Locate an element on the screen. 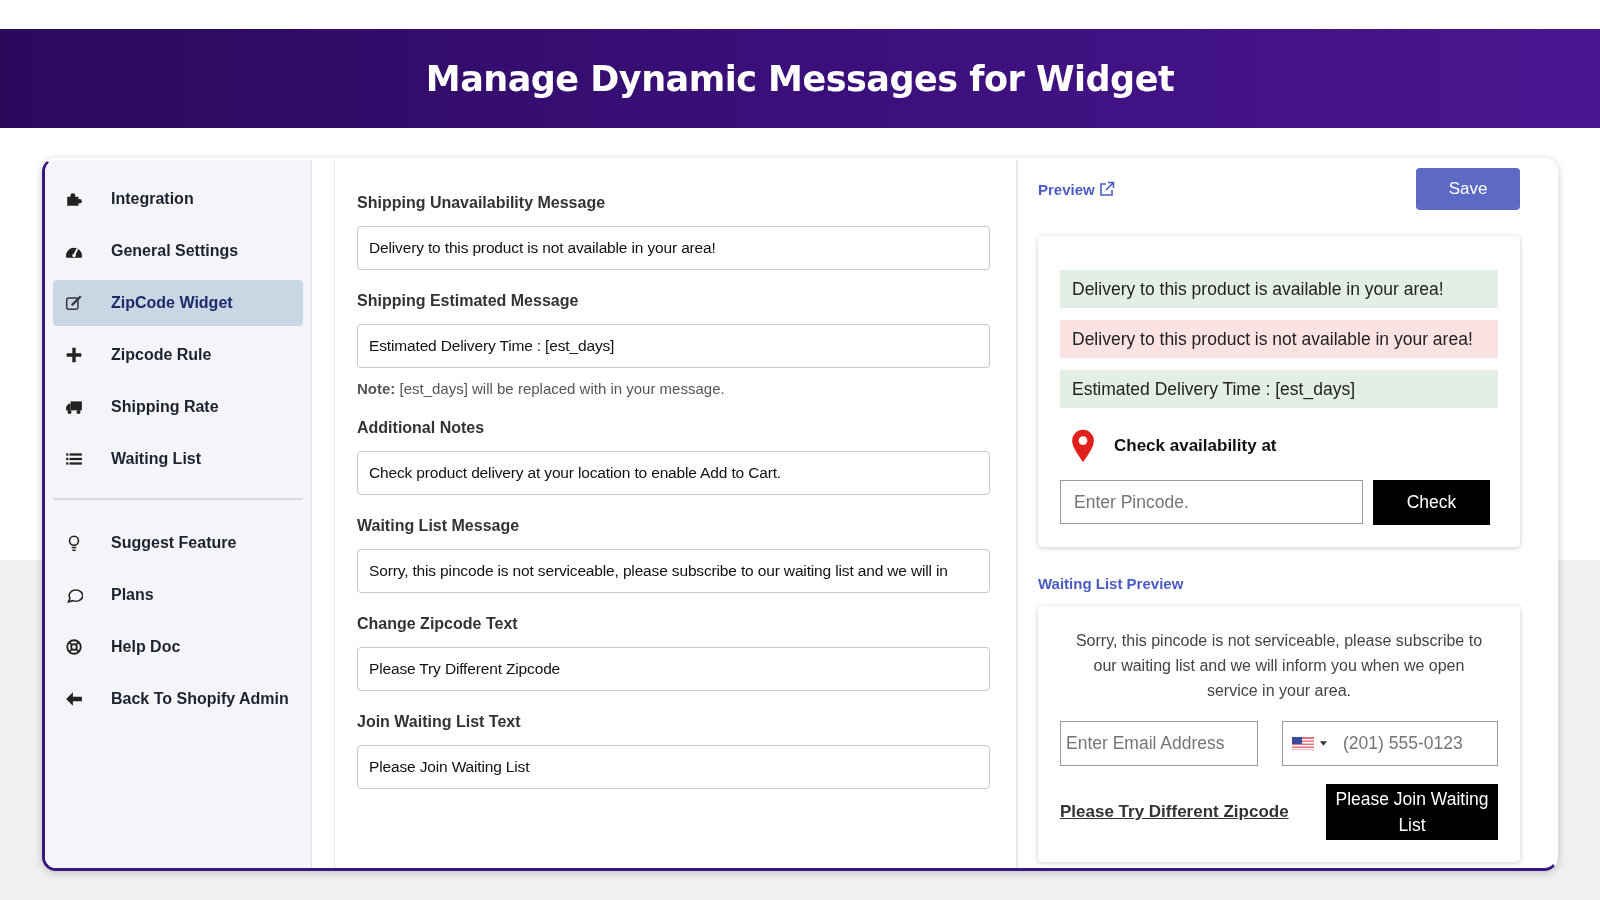  edit-icon is located at coordinates (74, 303).